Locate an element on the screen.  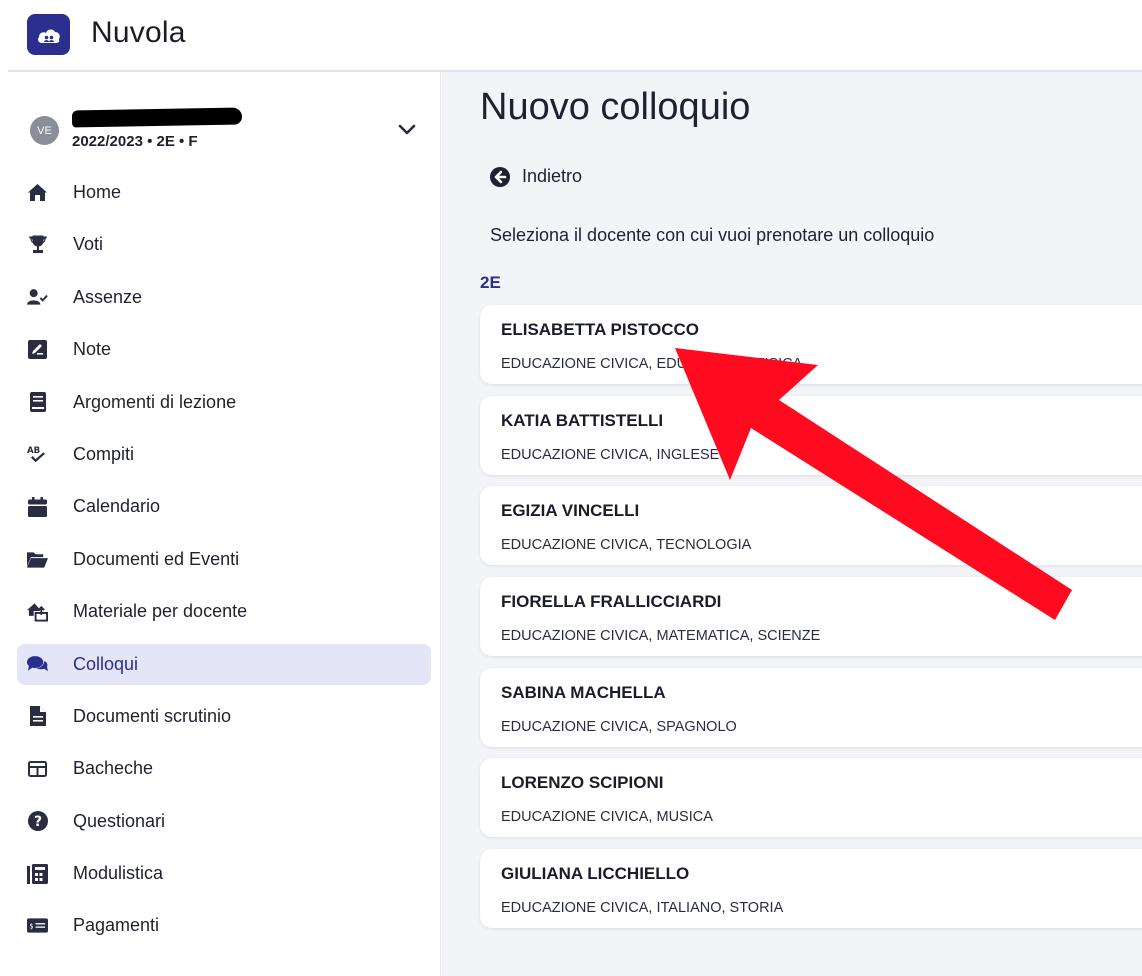
sidebar-item-label: Colloqui is located at coordinates (106, 663).